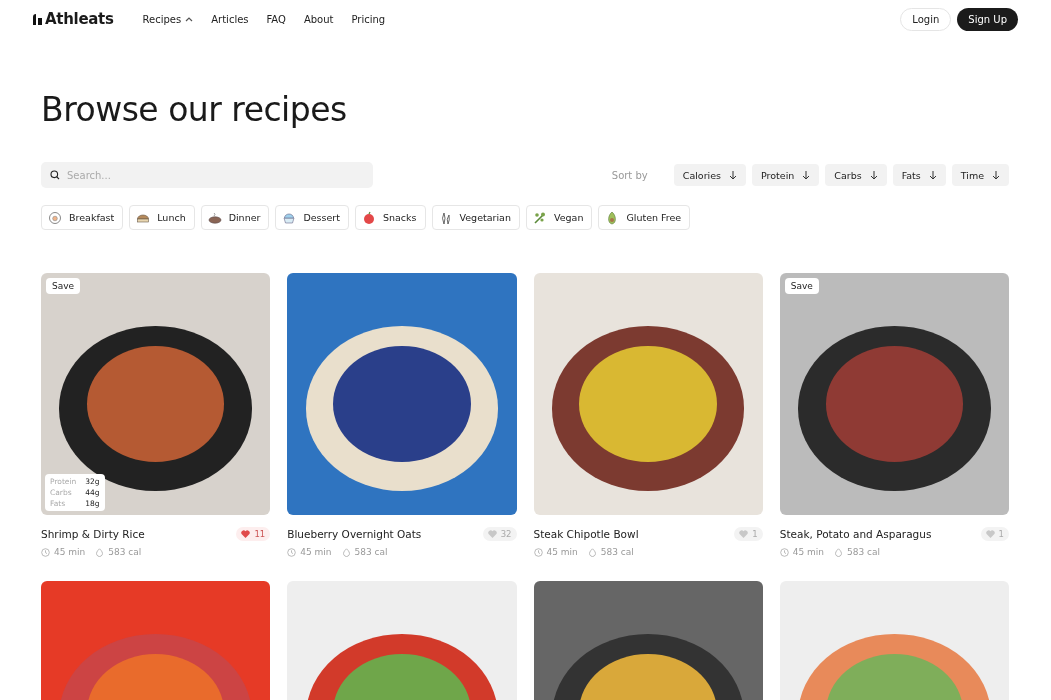 This screenshot has width=1051, height=700. I want to click on nav-link: Articles, so click(230, 19).